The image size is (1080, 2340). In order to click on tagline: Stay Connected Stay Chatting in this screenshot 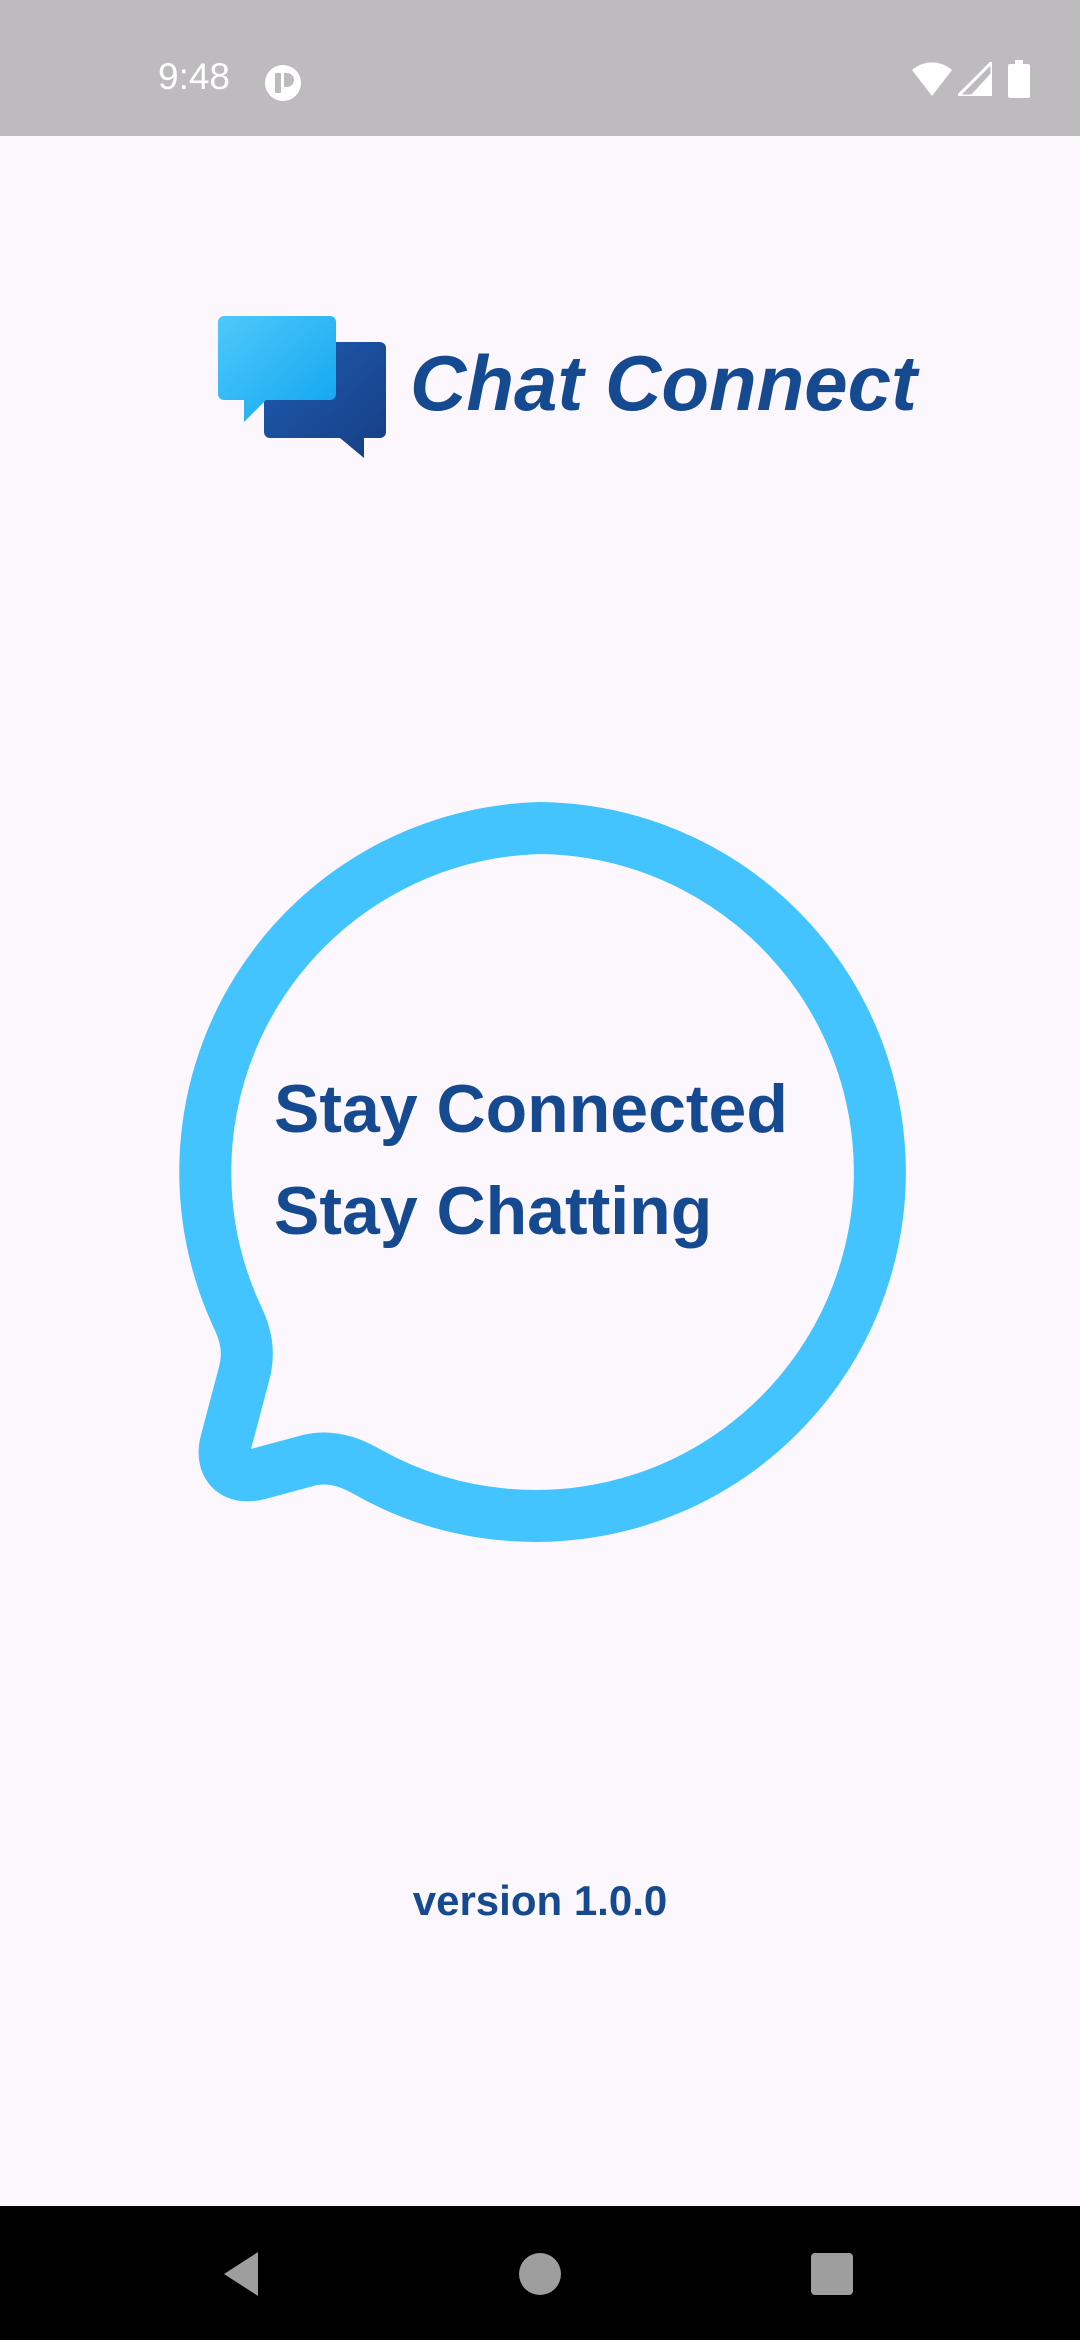, I will do `click(531, 1160)`.